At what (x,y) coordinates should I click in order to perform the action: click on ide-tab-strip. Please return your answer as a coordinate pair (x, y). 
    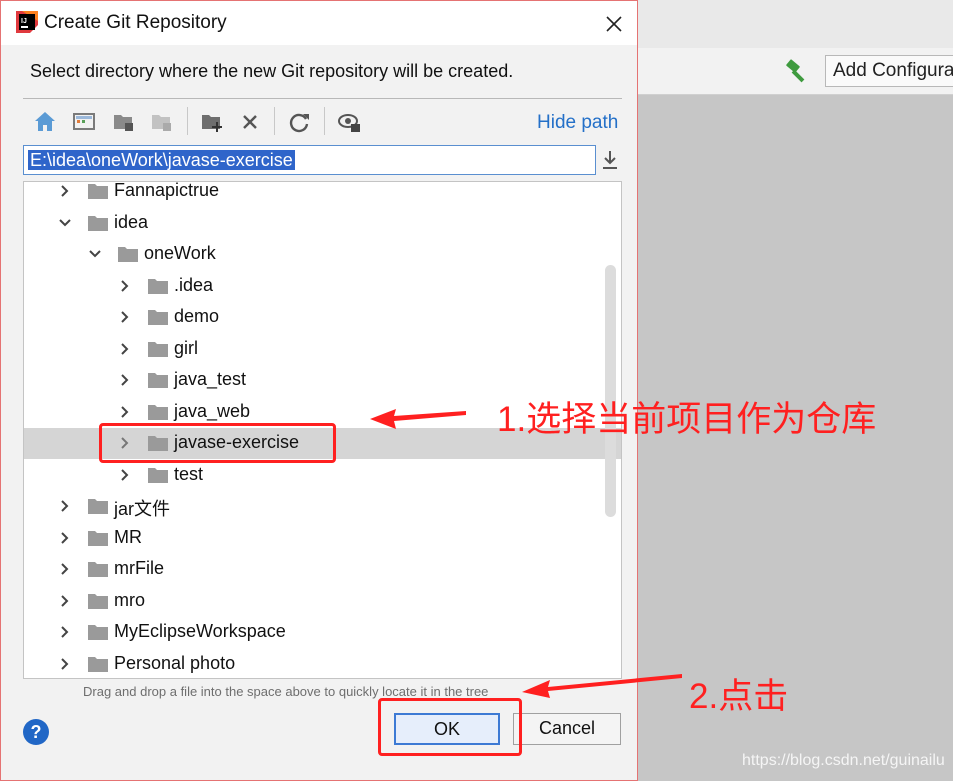
    Looking at the image, I should click on (795, 24).